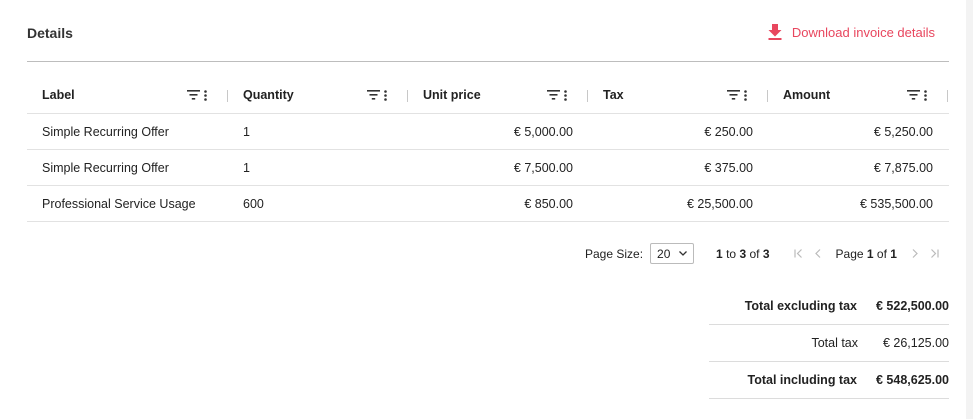 The width and height of the screenshot is (973, 419). Describe the element at coordinates (863, 32) in the screenshot. I see `download-invoice-label: Download invoice details` at that location.